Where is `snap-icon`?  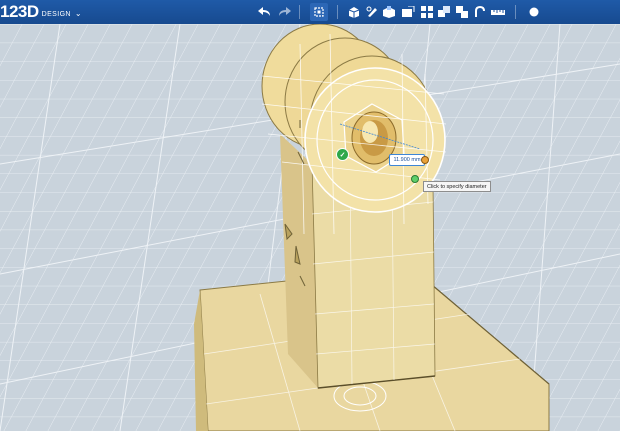
snap-icon is located at coordinates (480, 11).